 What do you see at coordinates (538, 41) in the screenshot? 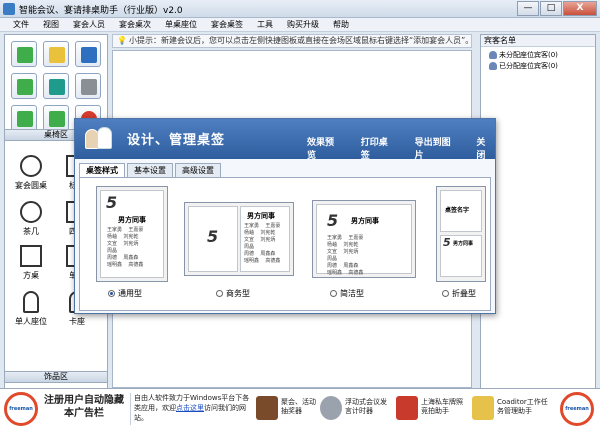
I see `guest-list-title: 宾客名单` at bounding box center [538, 41].